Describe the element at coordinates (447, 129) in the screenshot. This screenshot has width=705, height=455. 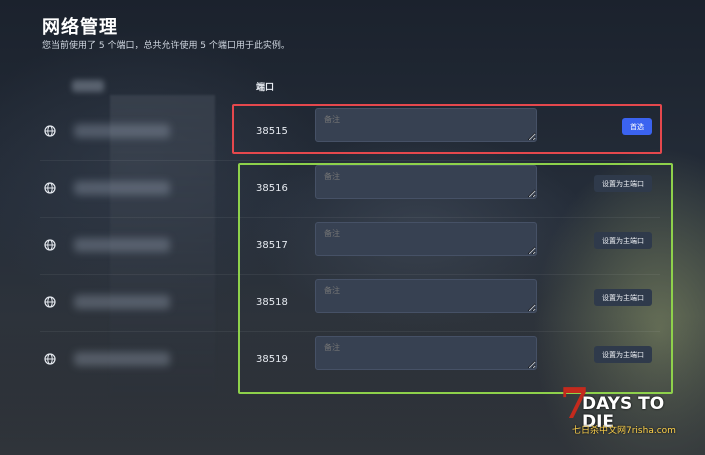
I see `red-highlight-box` at that location.